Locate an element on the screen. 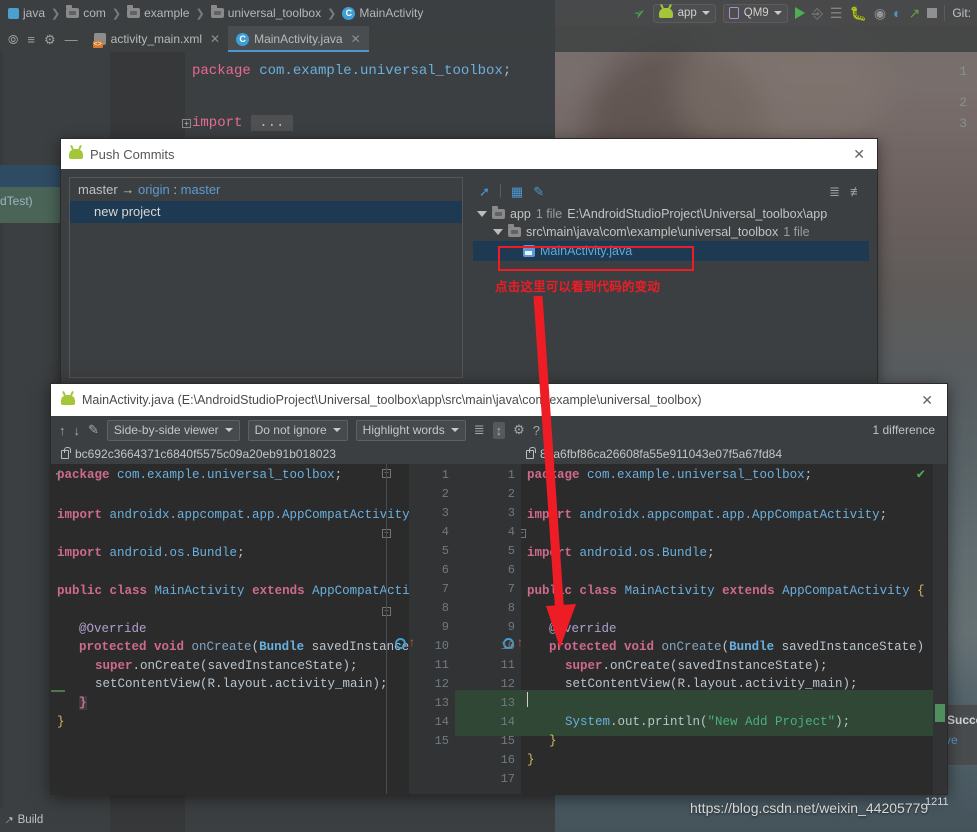 The width and height of the screenshot is (977, 832). fold-expand-icon: + is located at coordinates (186, 123).